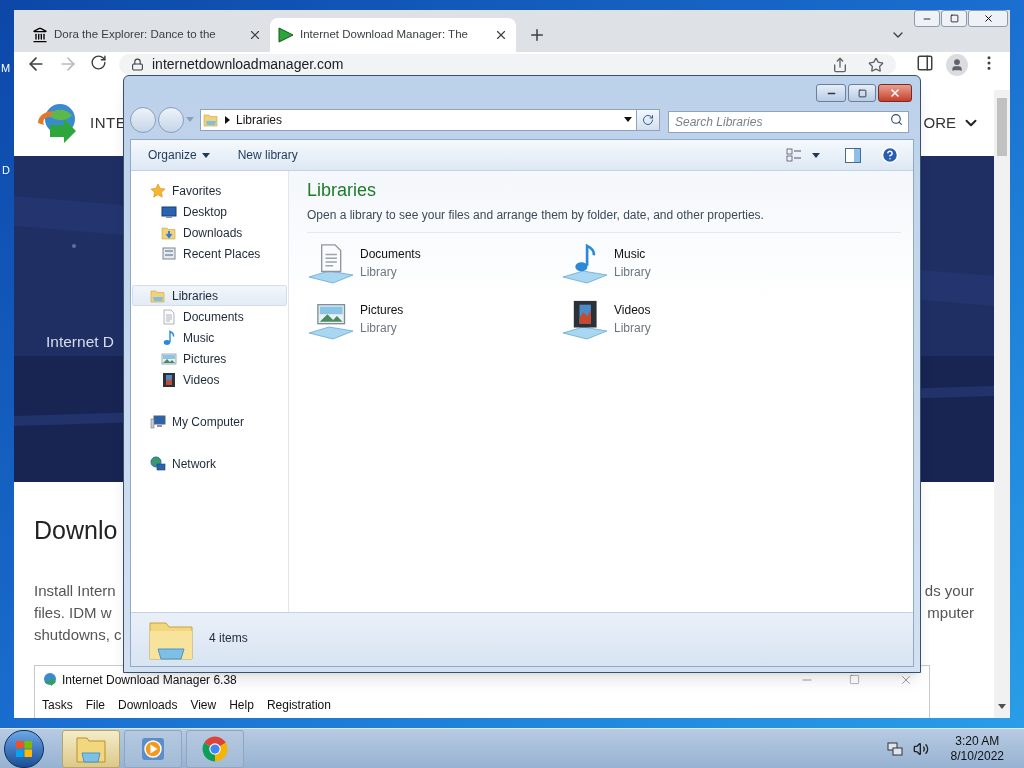  Describe the element at coordinates (950, 612) in the screenshot. I see `paragraph-line: mputer` at that location.